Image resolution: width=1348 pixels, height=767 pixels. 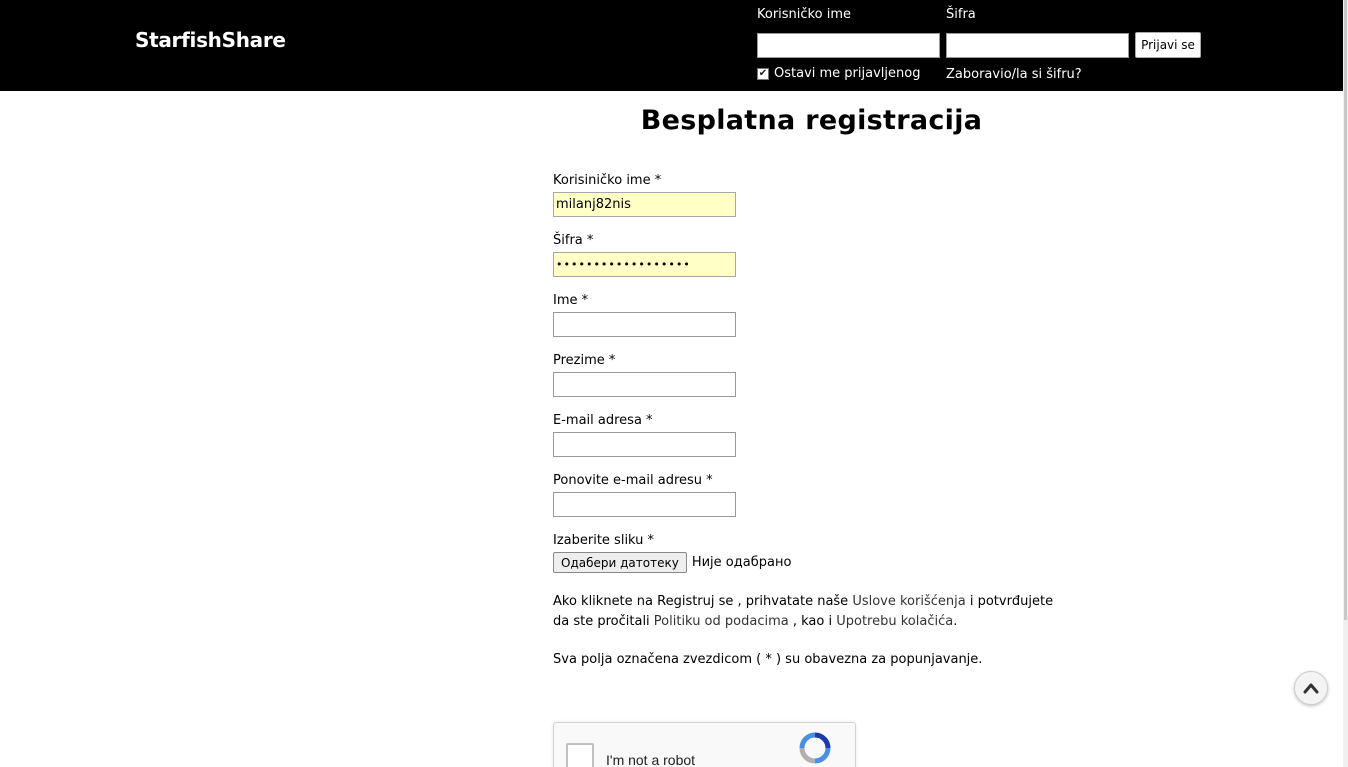 I want to click on email-confirm-input, so click(x=644, y=504).